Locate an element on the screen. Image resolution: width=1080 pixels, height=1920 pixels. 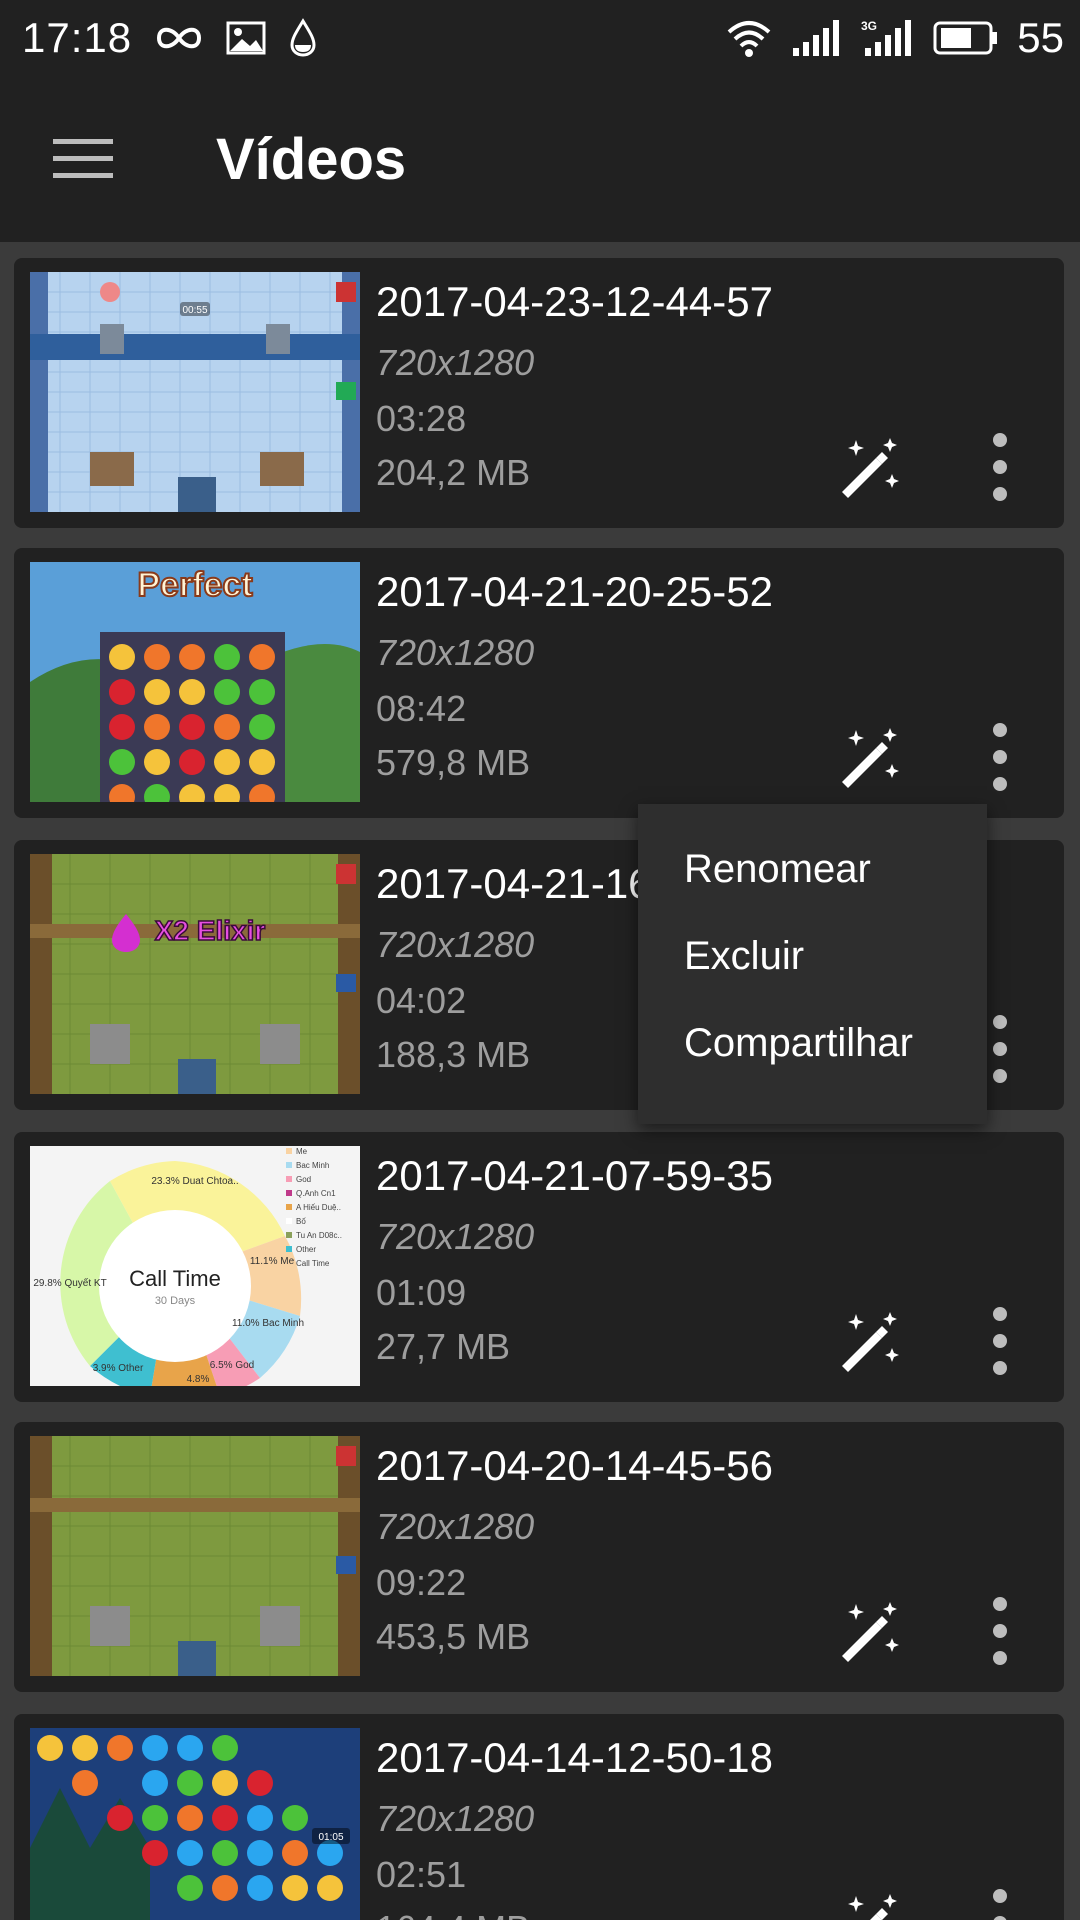
video-size: 579,8 MB is located at coordinates (453, 762).